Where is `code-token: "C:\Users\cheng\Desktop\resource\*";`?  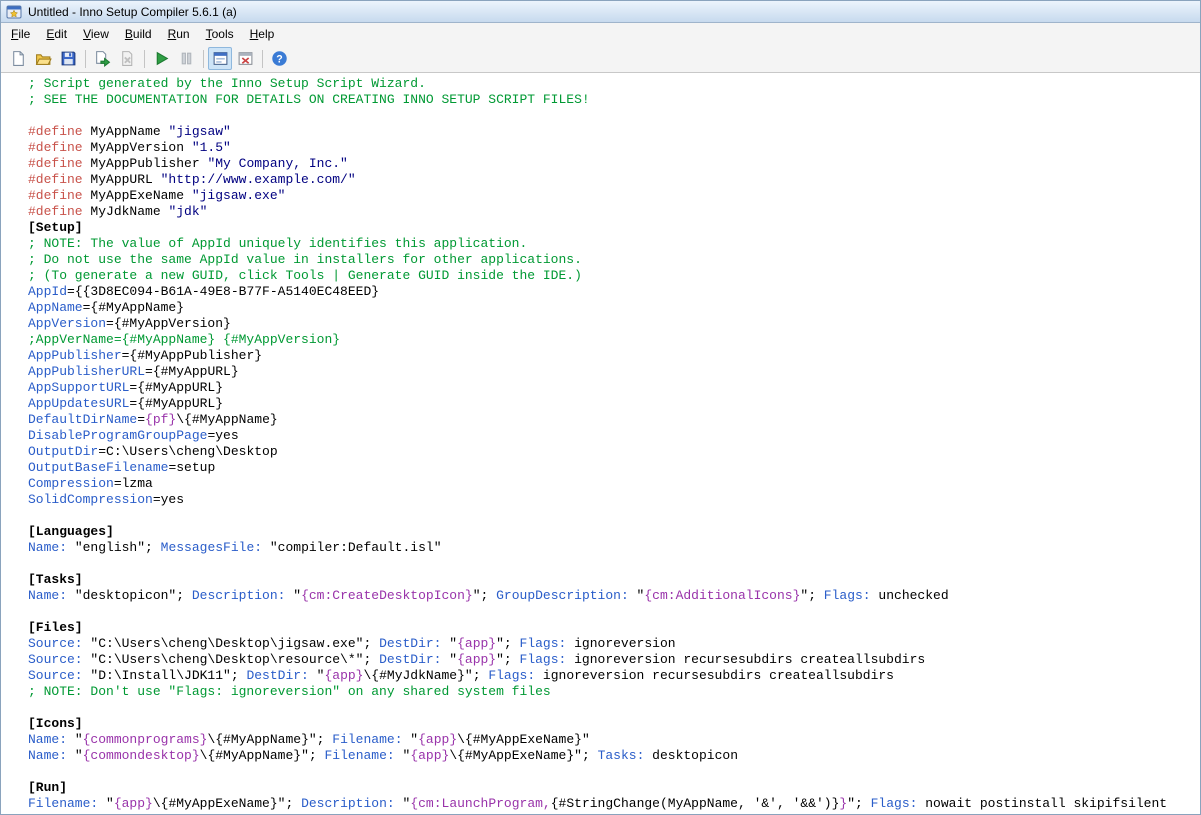 code-token: "C:\Users\cheng\Desktop\resource\*"; is located at coordinates (231, 659).